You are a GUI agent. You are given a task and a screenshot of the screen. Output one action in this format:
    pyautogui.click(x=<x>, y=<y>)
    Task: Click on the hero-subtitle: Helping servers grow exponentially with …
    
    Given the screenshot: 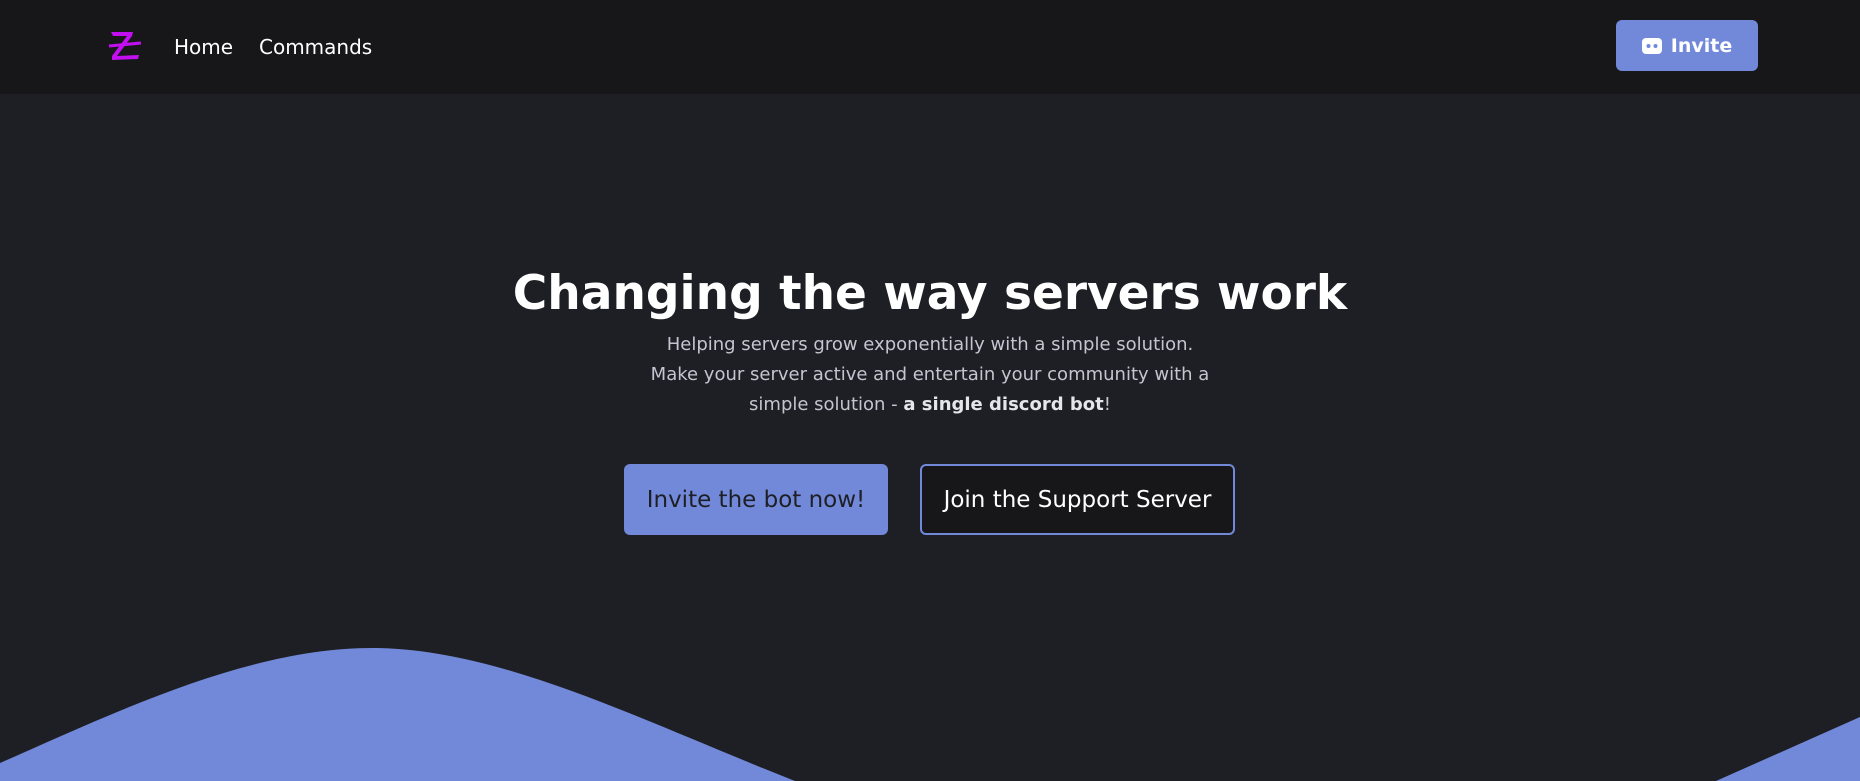 What is the action you would take?
    pyautogui.click(x=930, y=375)
    